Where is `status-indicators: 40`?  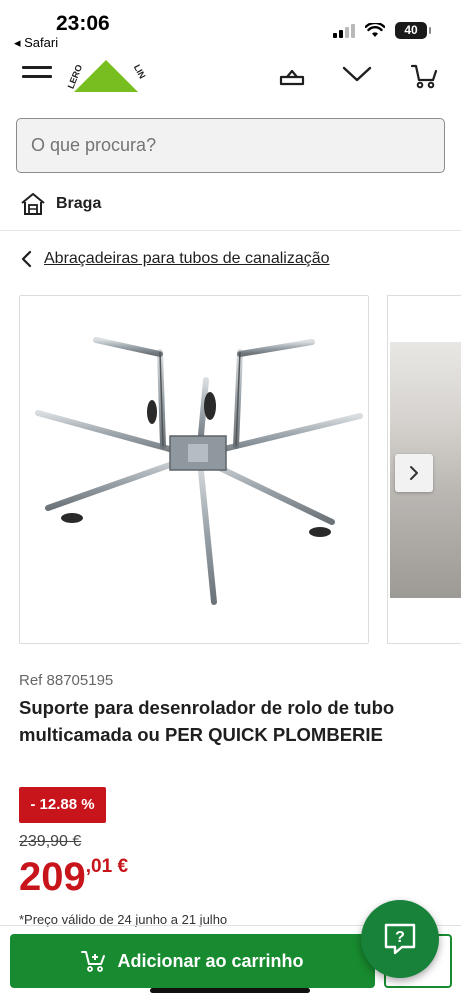 status-indicators: 40 is located at coordinates (382, 30).